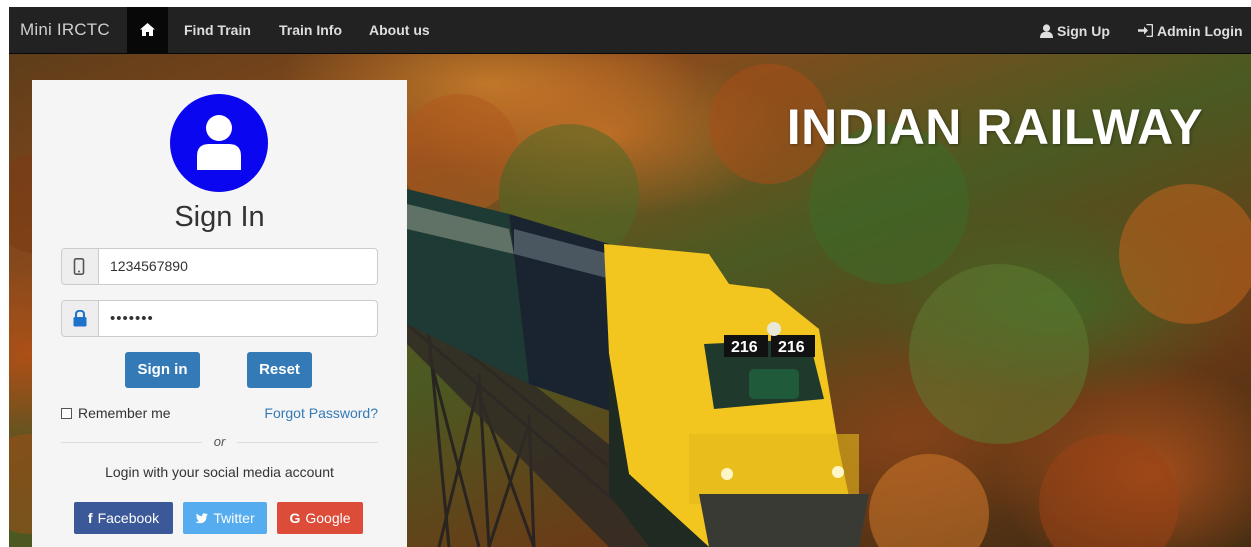 The height and width of the screenshot is (547, 1251). What do you see at coordinates (1046, 30) in the screenshot?
I see `user-icon` at bounding box center [1046, 30].